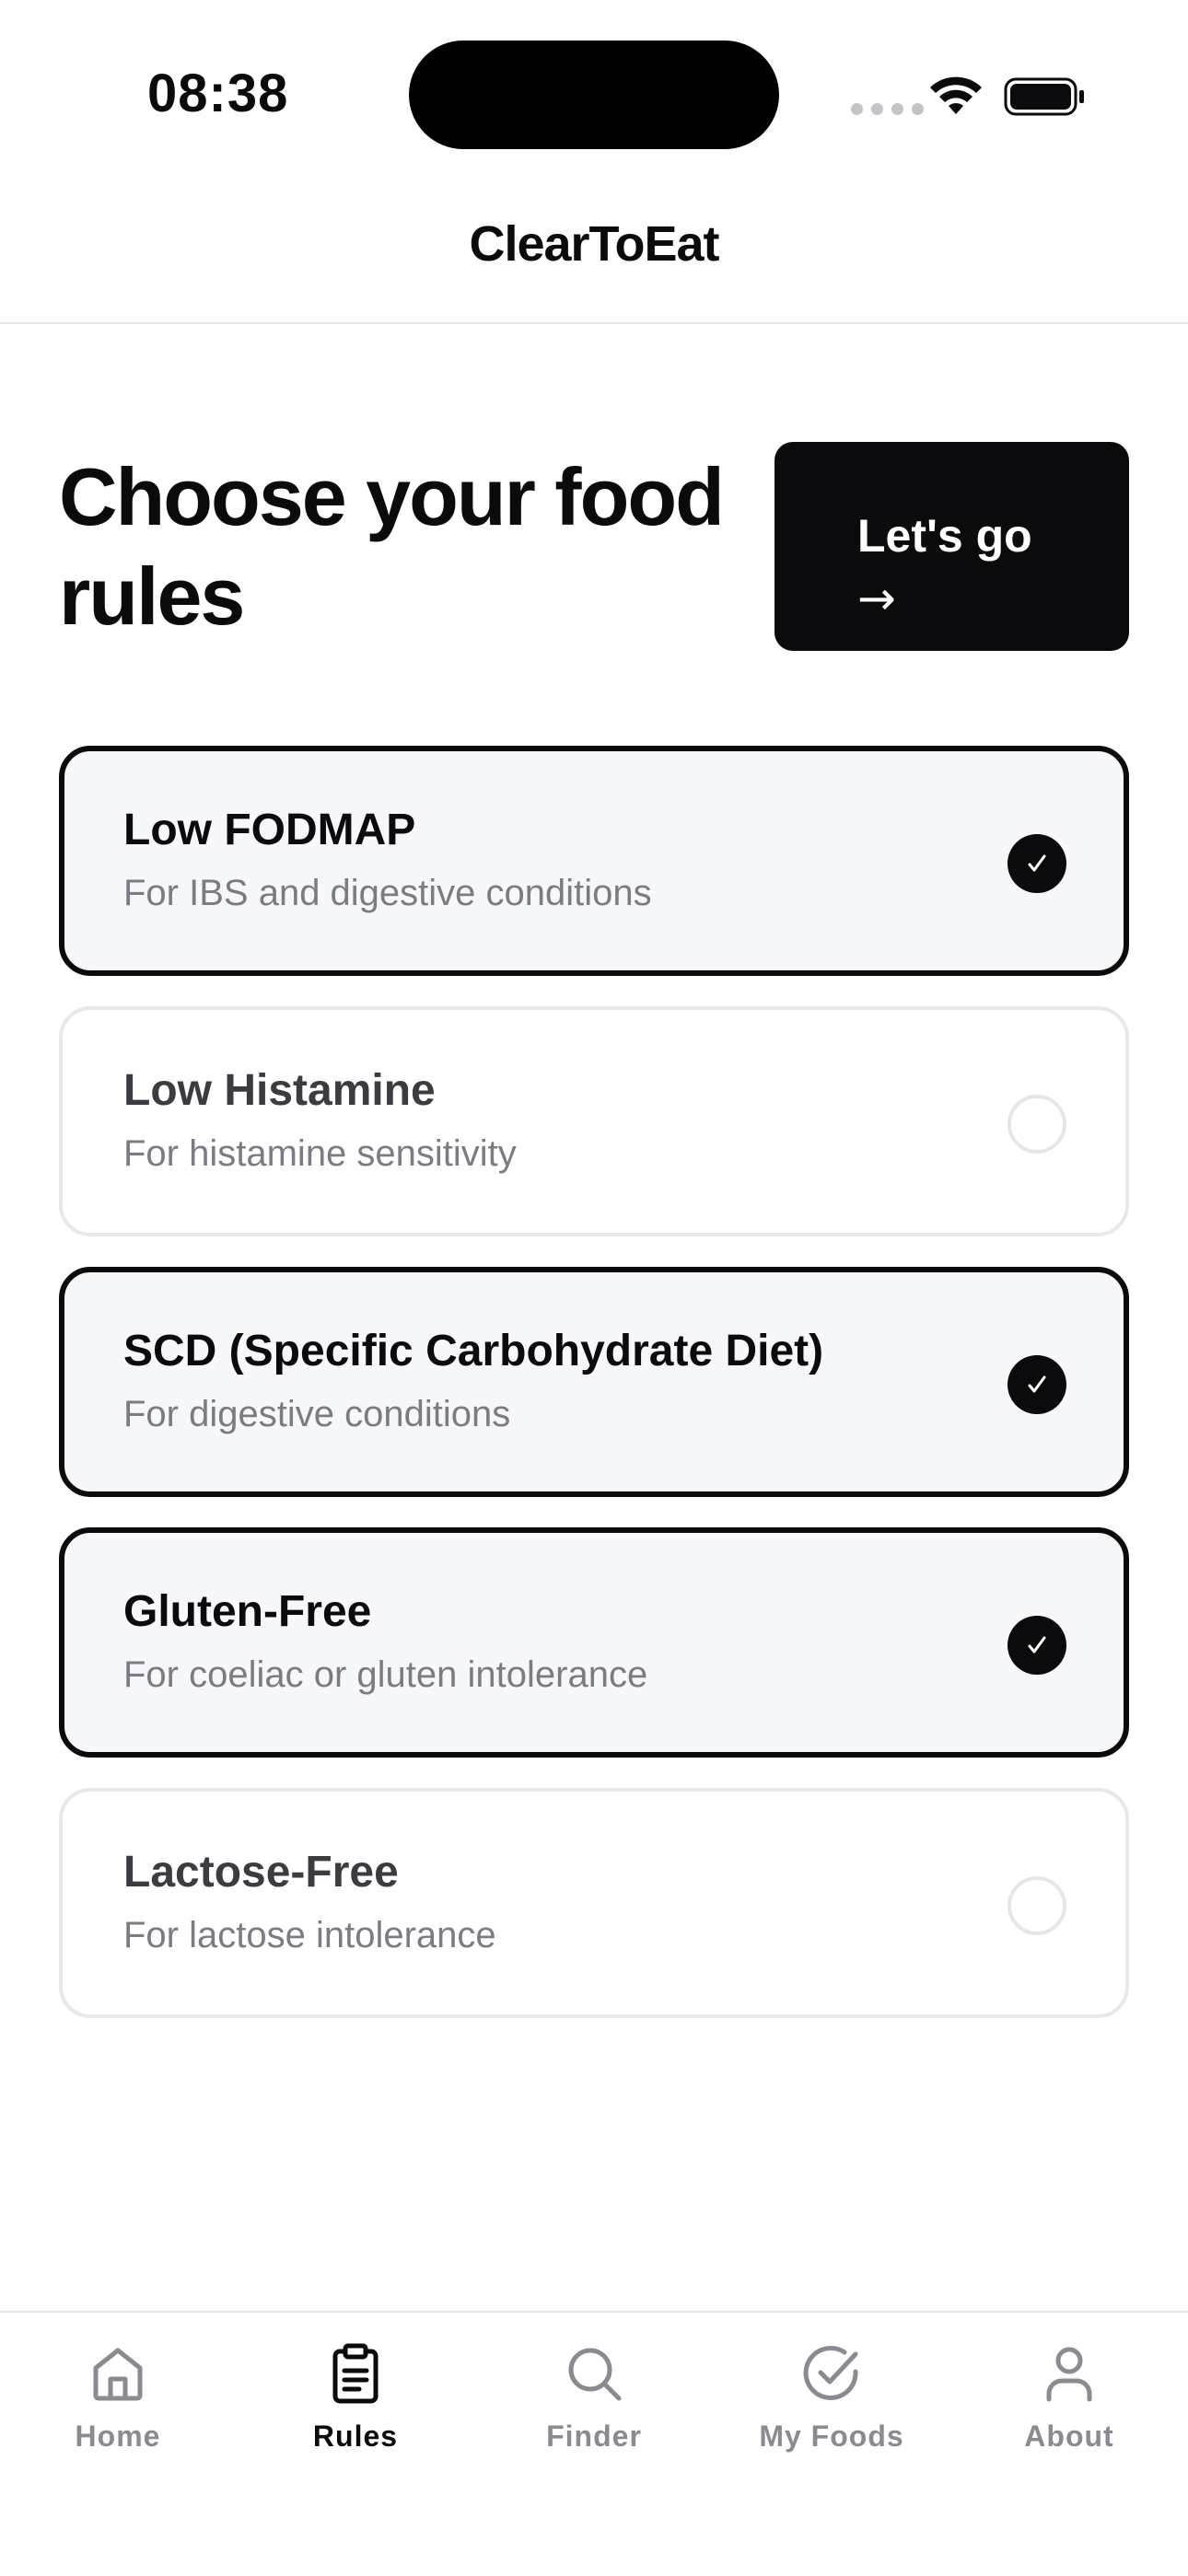  Describe the element at coordinates (594, 95) in the screenshot. I see `dynamic-island` at that location.